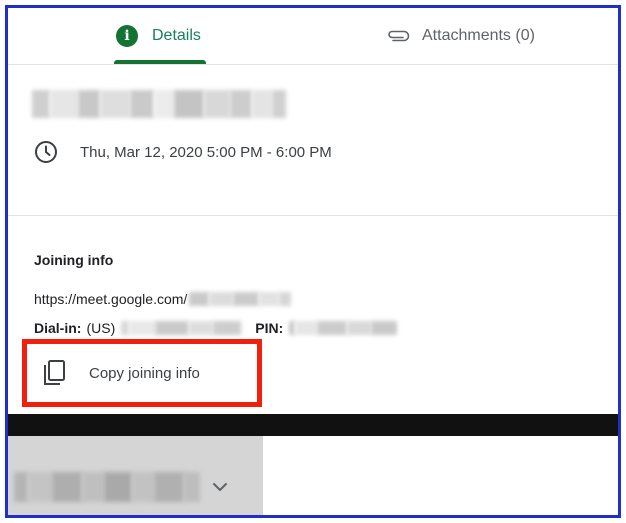 The width and height of the screenshot is (626, 523). What do you see at coordinates (58, 328) in the screenshot?
I see `dial-in-label: Dial-in:` at bounding box center [58, 328].